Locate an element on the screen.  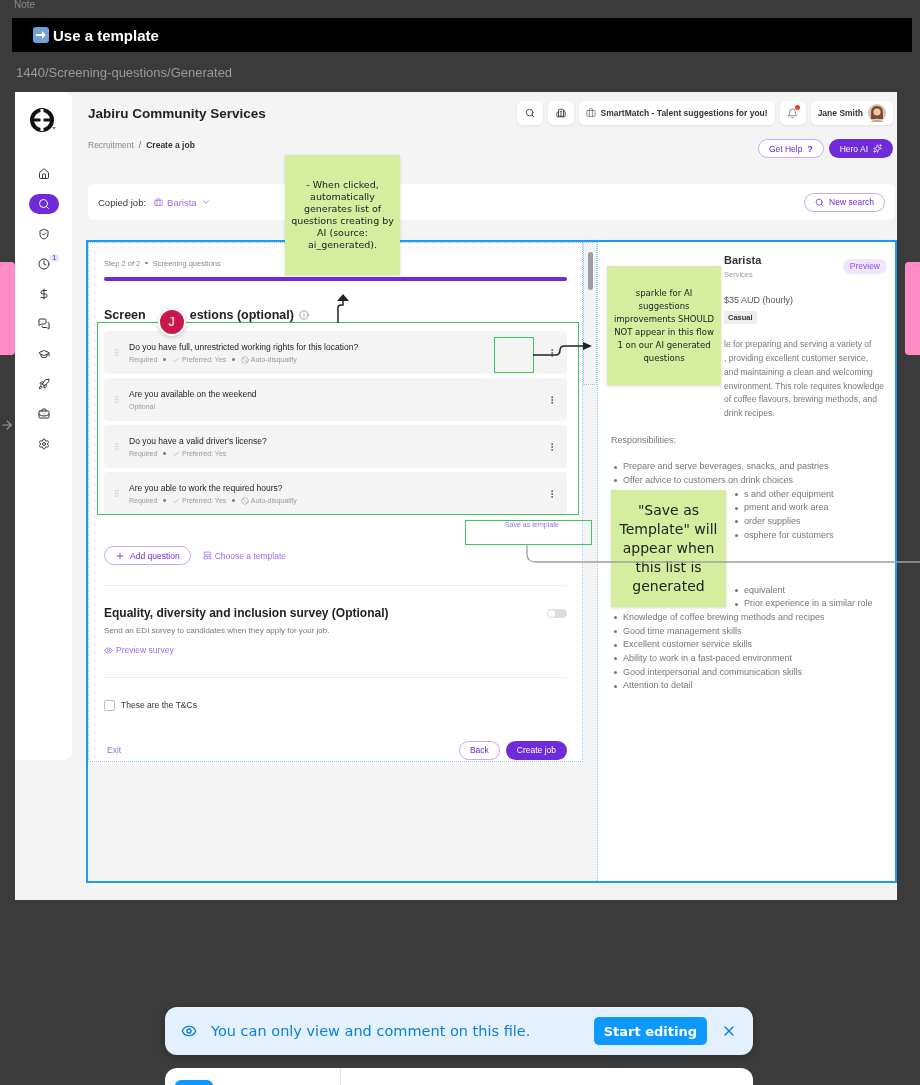
list-item: equivalent is located at coordinates (765, 590).